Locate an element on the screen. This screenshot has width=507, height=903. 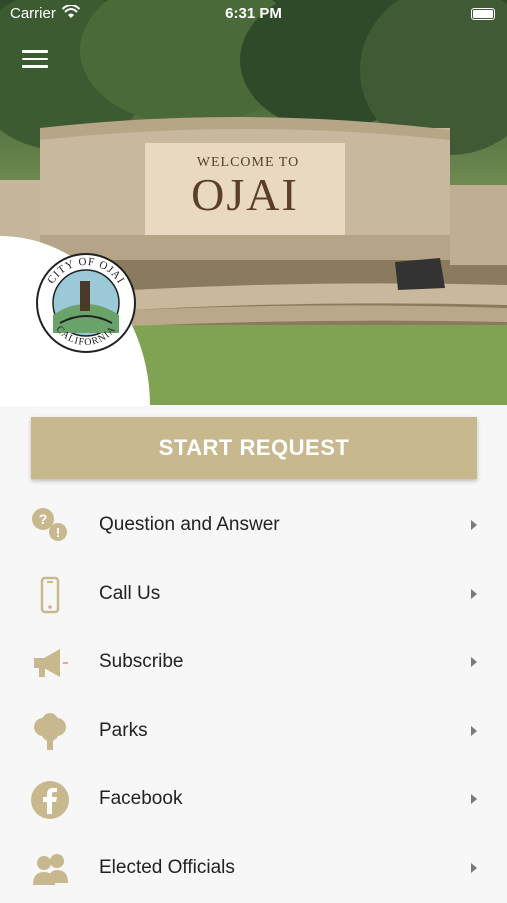
menu-icon is located at coordinates (35, 60).